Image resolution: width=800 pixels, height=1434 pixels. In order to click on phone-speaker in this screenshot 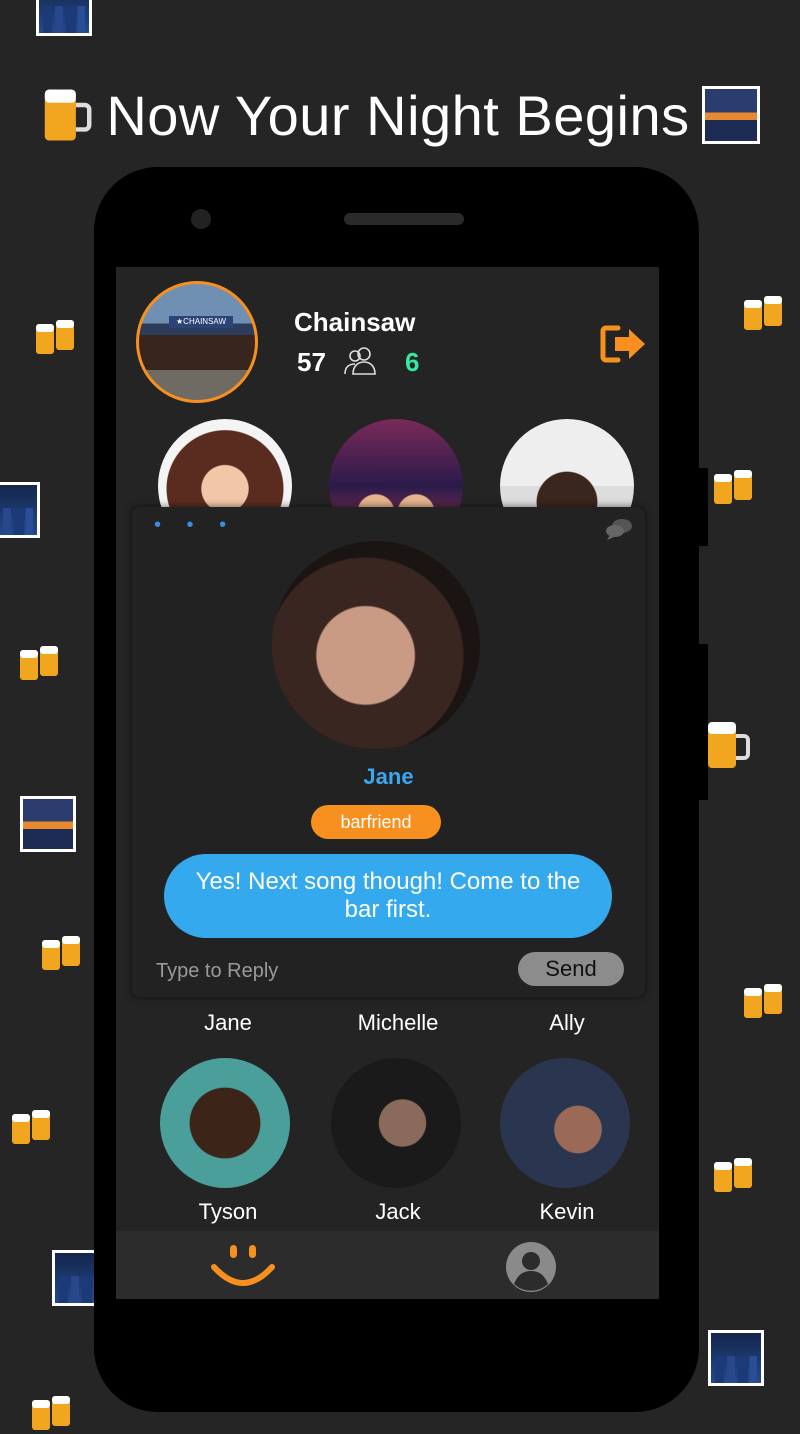, I will do `click(404, 219)`.